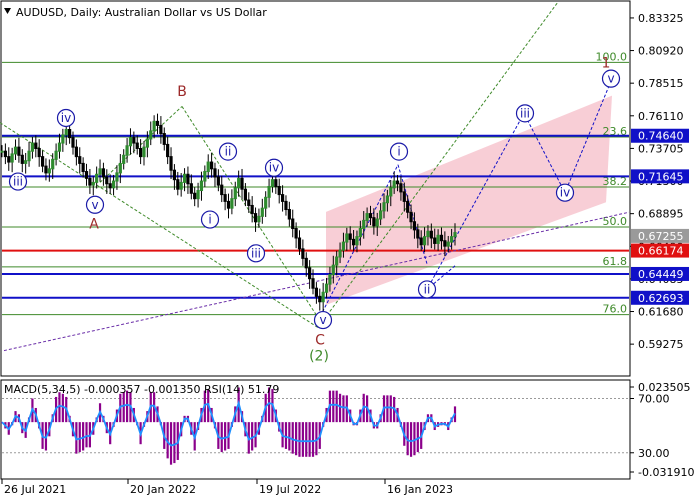  What do you see at coordinates (319, 356) in the screenshot?
I see `wave-label-green: (2)` at bounding box center [319, 356].